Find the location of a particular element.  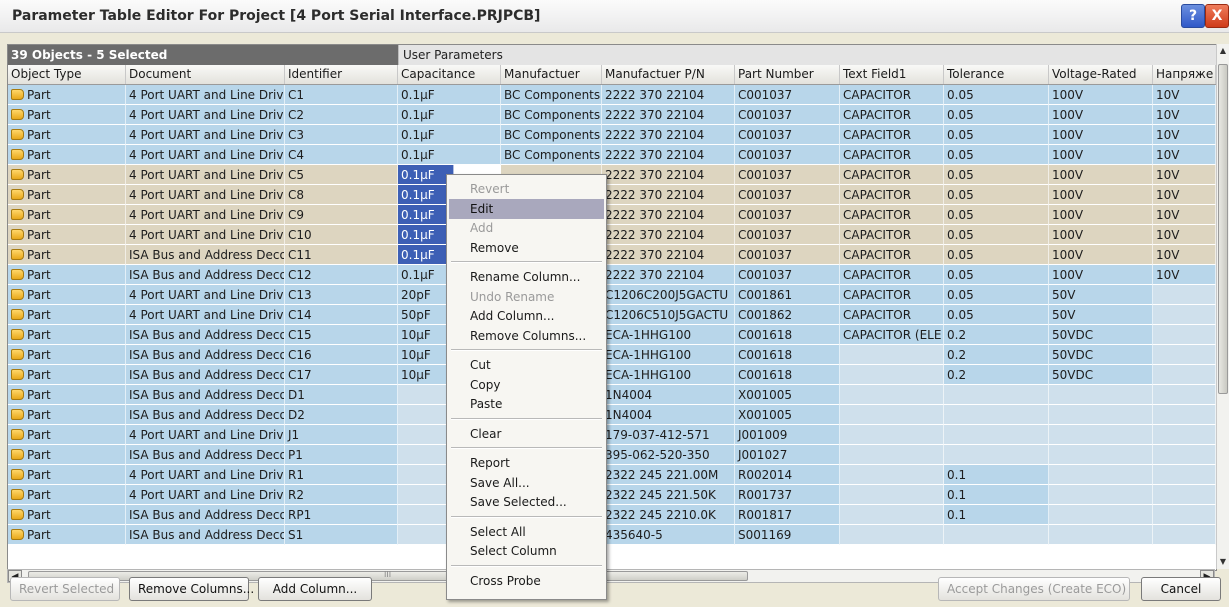

cell-tolerance: 0.2 is located at coordinates (996, 355).